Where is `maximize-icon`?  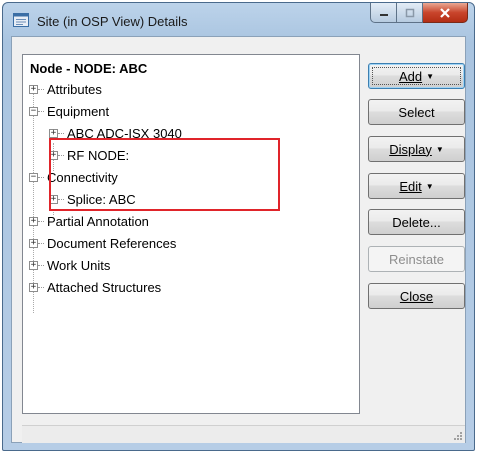
maximize-icon is located at coordinates (409, 12).